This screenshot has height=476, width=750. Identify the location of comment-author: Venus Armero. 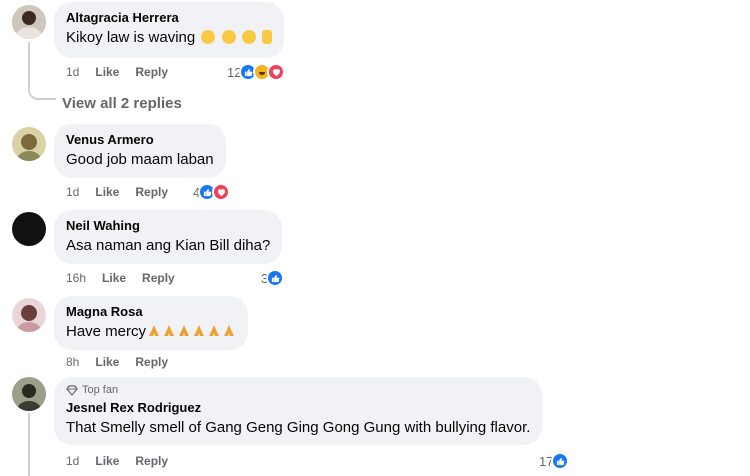
(140, 140).